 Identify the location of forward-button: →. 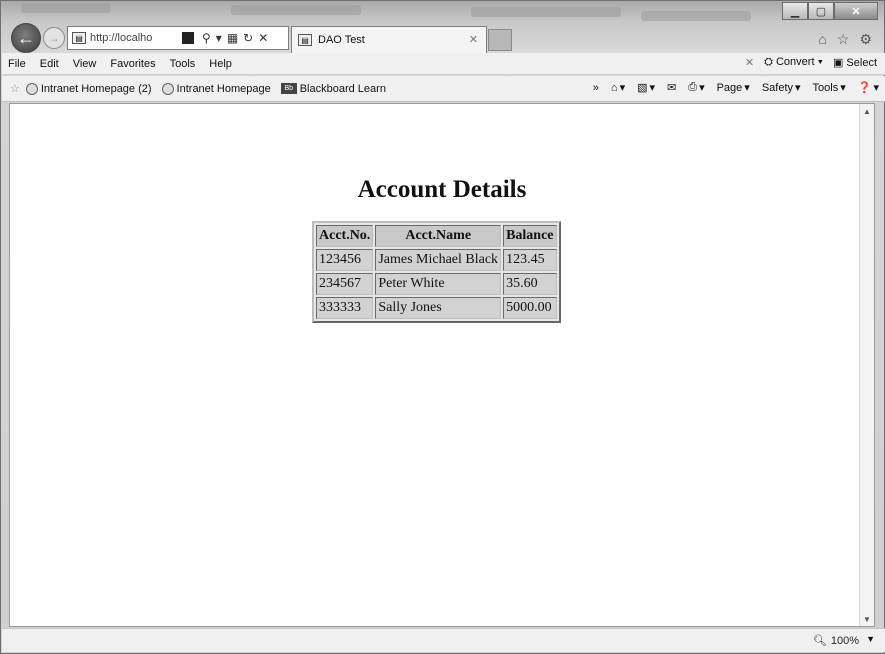
(54, 38).